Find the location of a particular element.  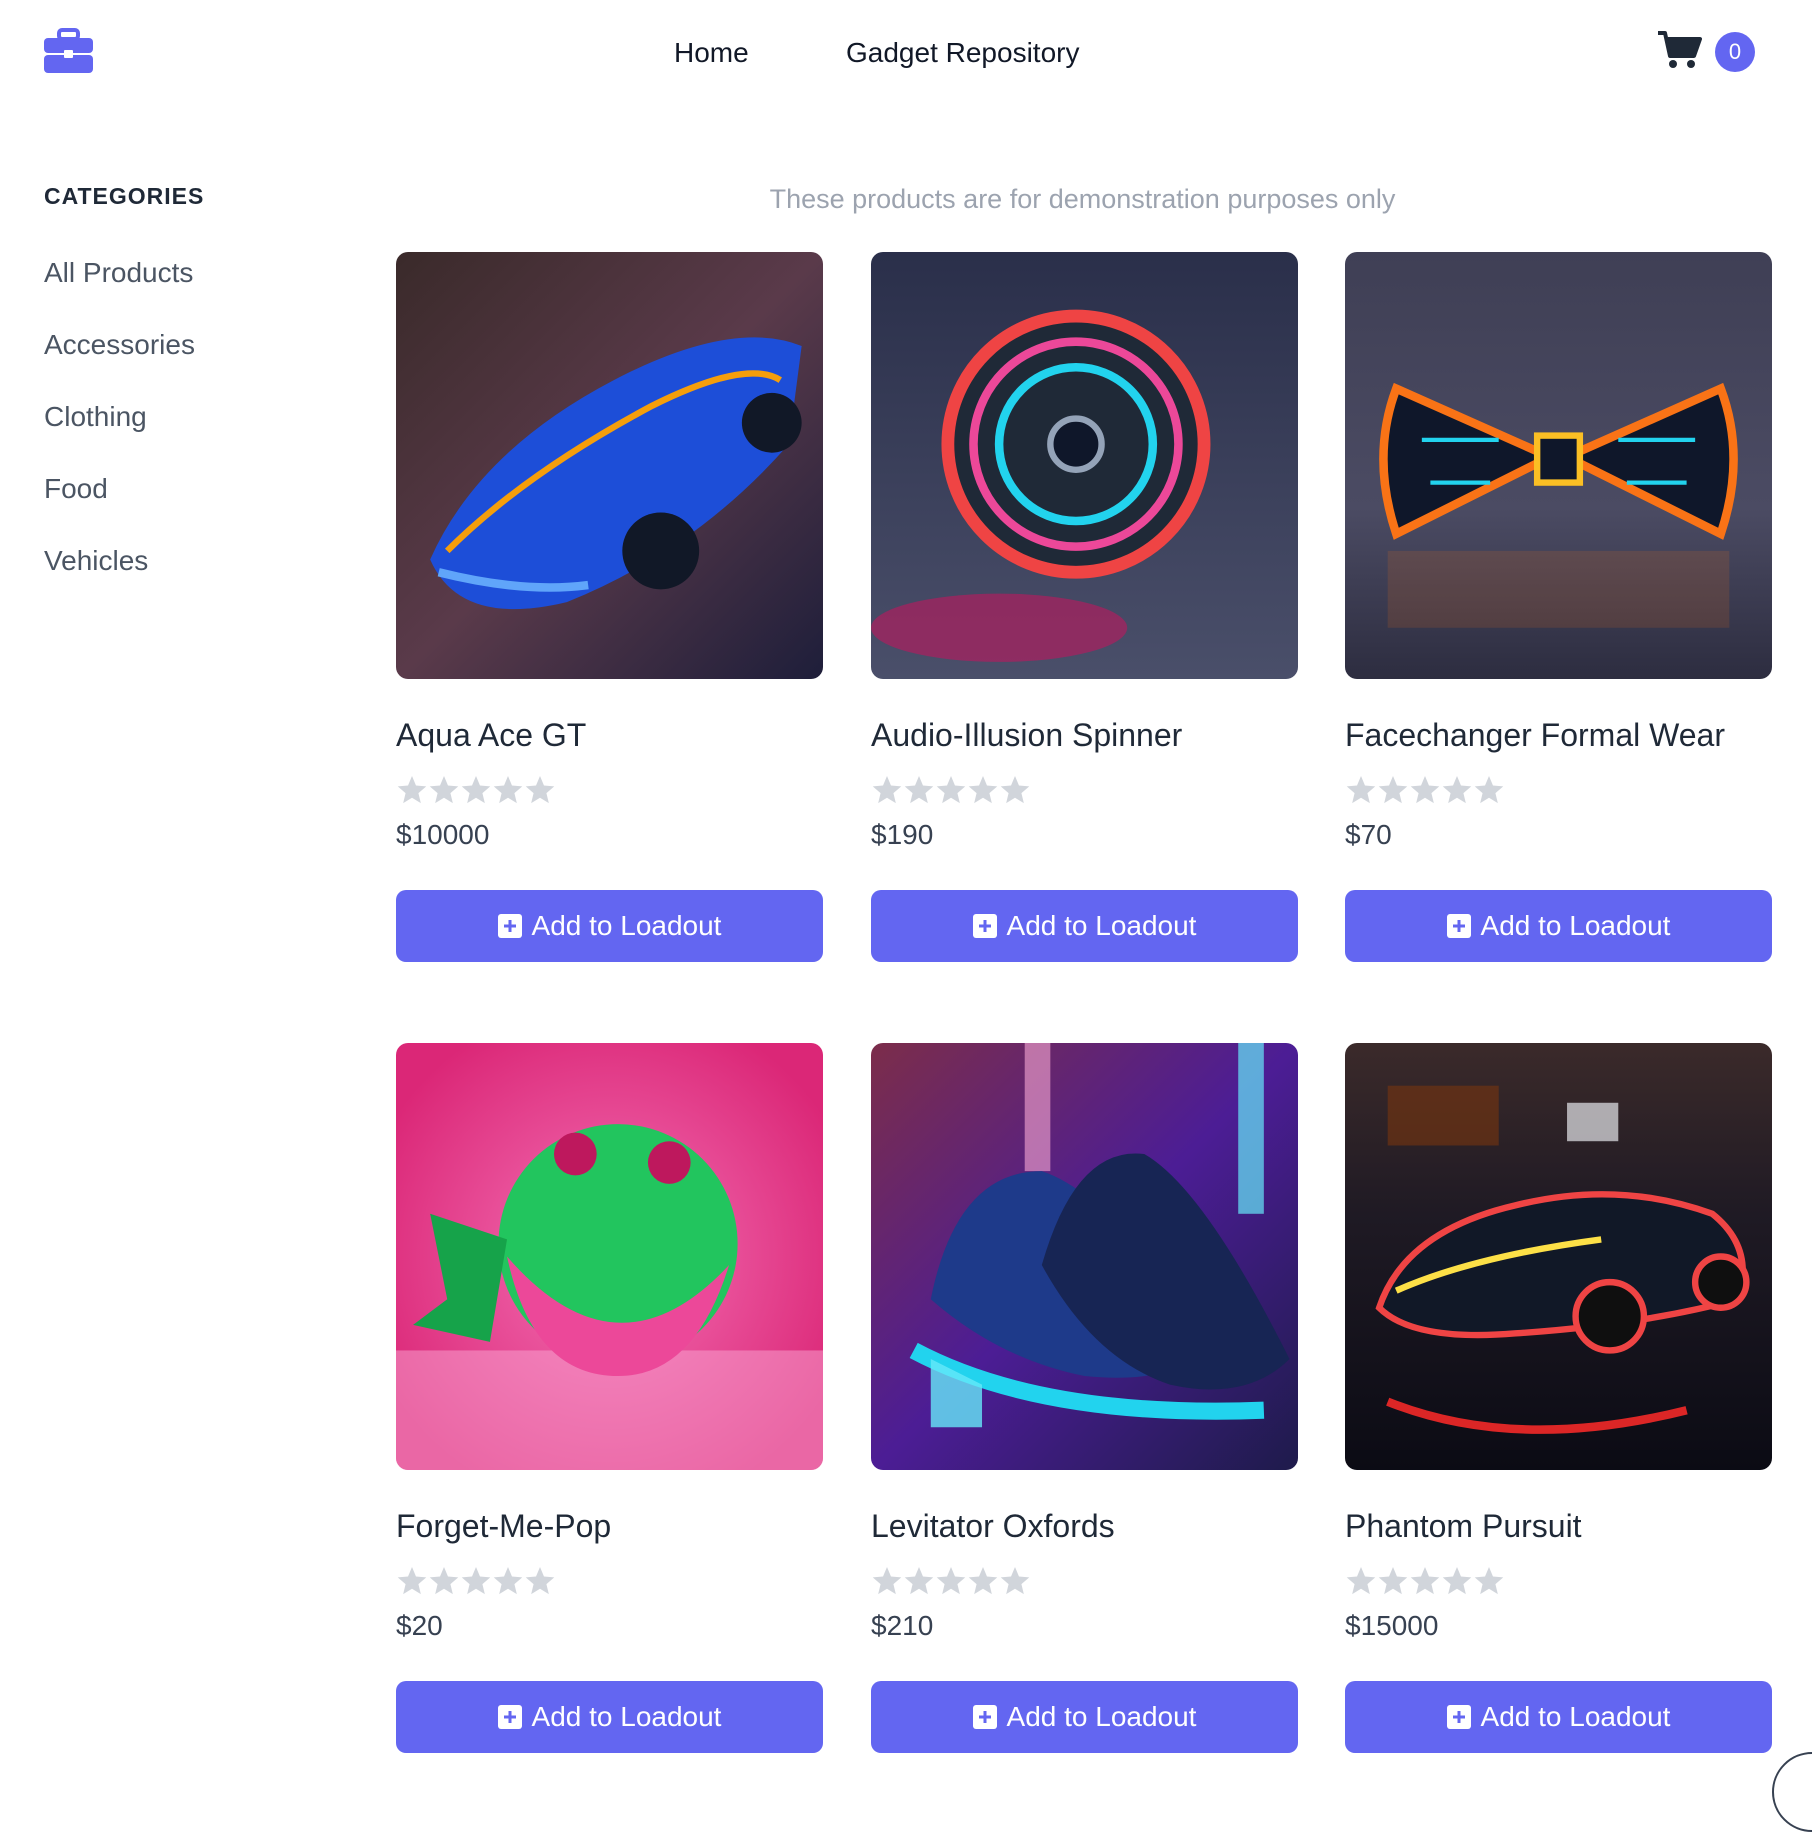

category-clothing: Clothing is located at coordinates (95, 417).